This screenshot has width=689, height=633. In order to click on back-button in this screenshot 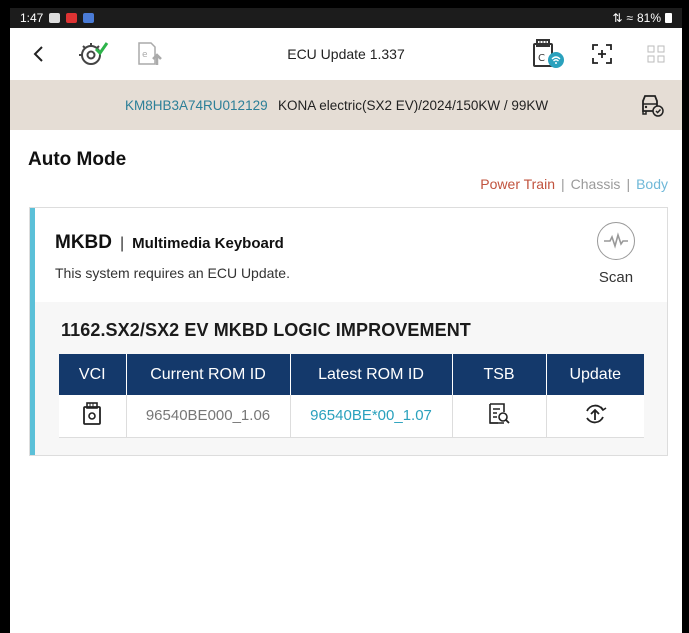, I will do `click(39, 54)`.